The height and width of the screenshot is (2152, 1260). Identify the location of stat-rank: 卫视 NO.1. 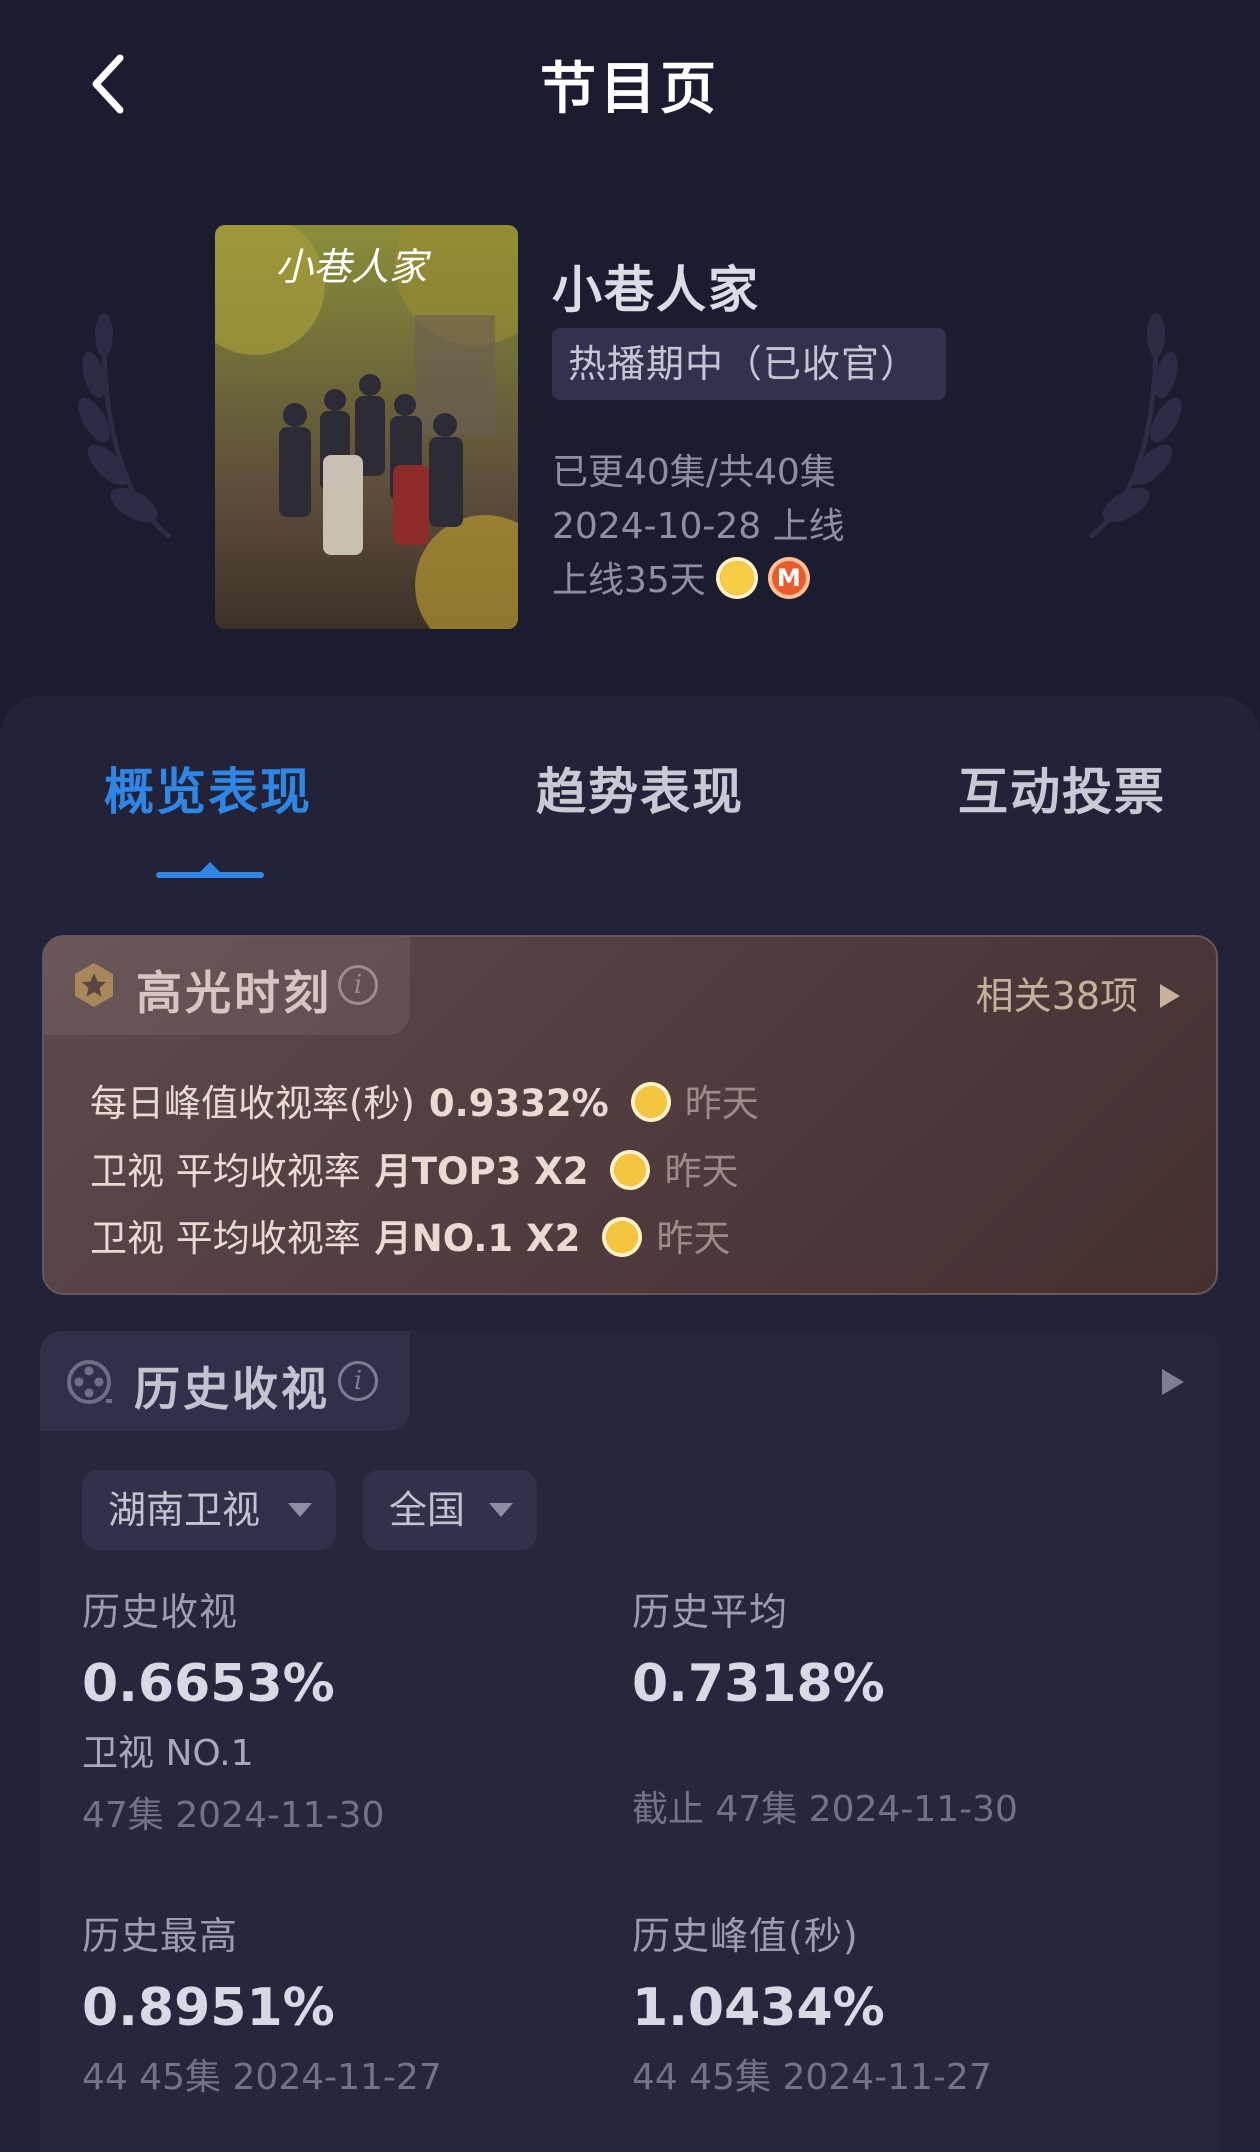
(168, 1753).